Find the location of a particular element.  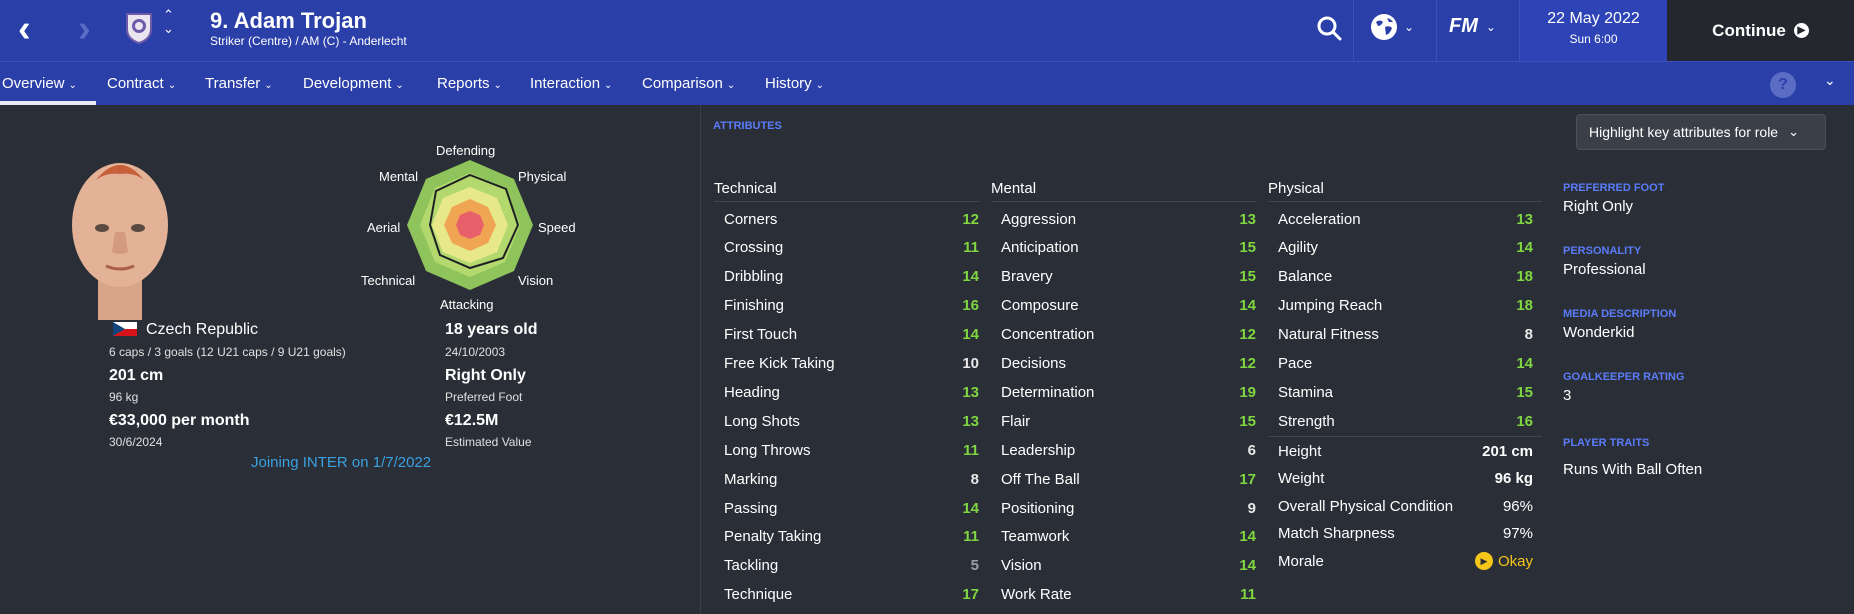

attribute-row: Technique 17 is located at coordinates (851, 595).